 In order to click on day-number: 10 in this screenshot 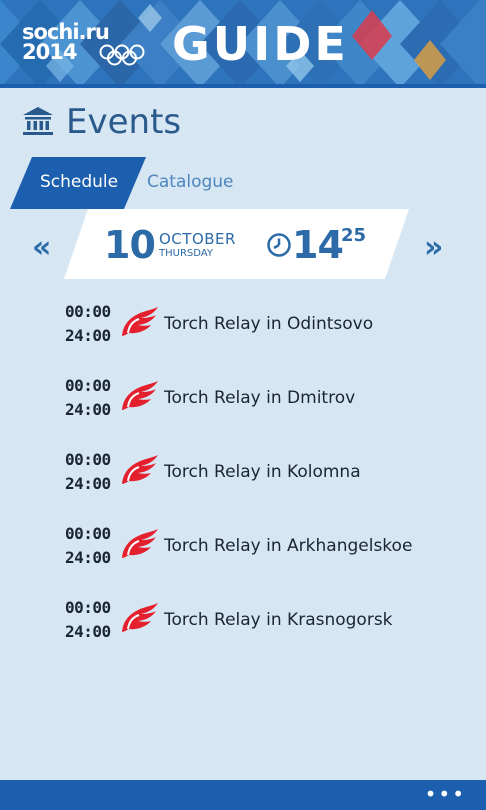, I will do `click(130, 245)`.